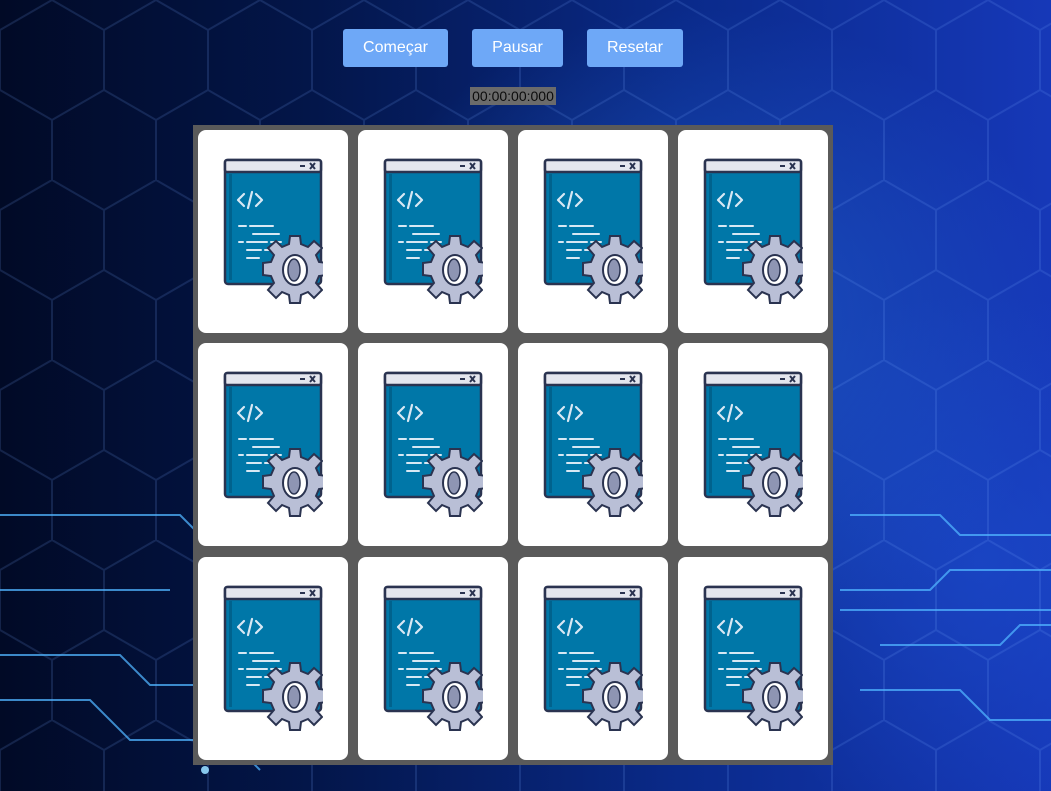 This screenshot has width=1051, height=791. Describe the element at coordinates (517, 48) in the screenshot. I see `pause-button: Pausar` at that location.